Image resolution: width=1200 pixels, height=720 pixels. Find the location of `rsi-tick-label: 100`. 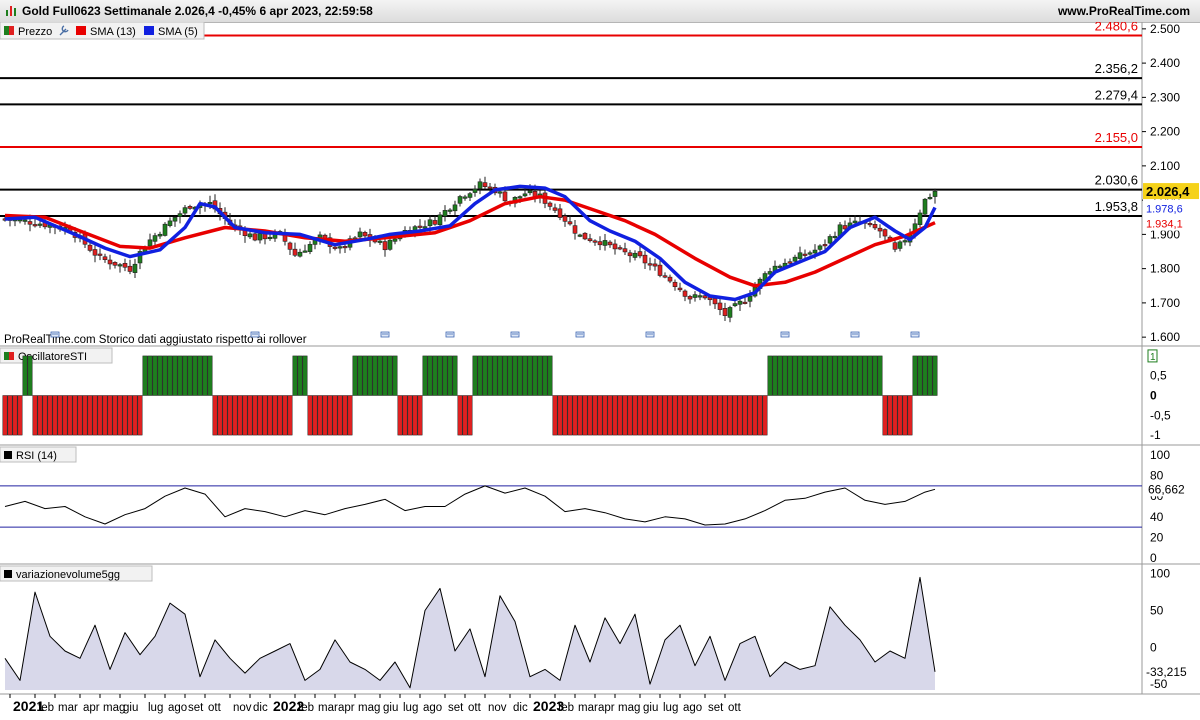

rsi-tick-label: 100 is located at coordinates (1160, 455).